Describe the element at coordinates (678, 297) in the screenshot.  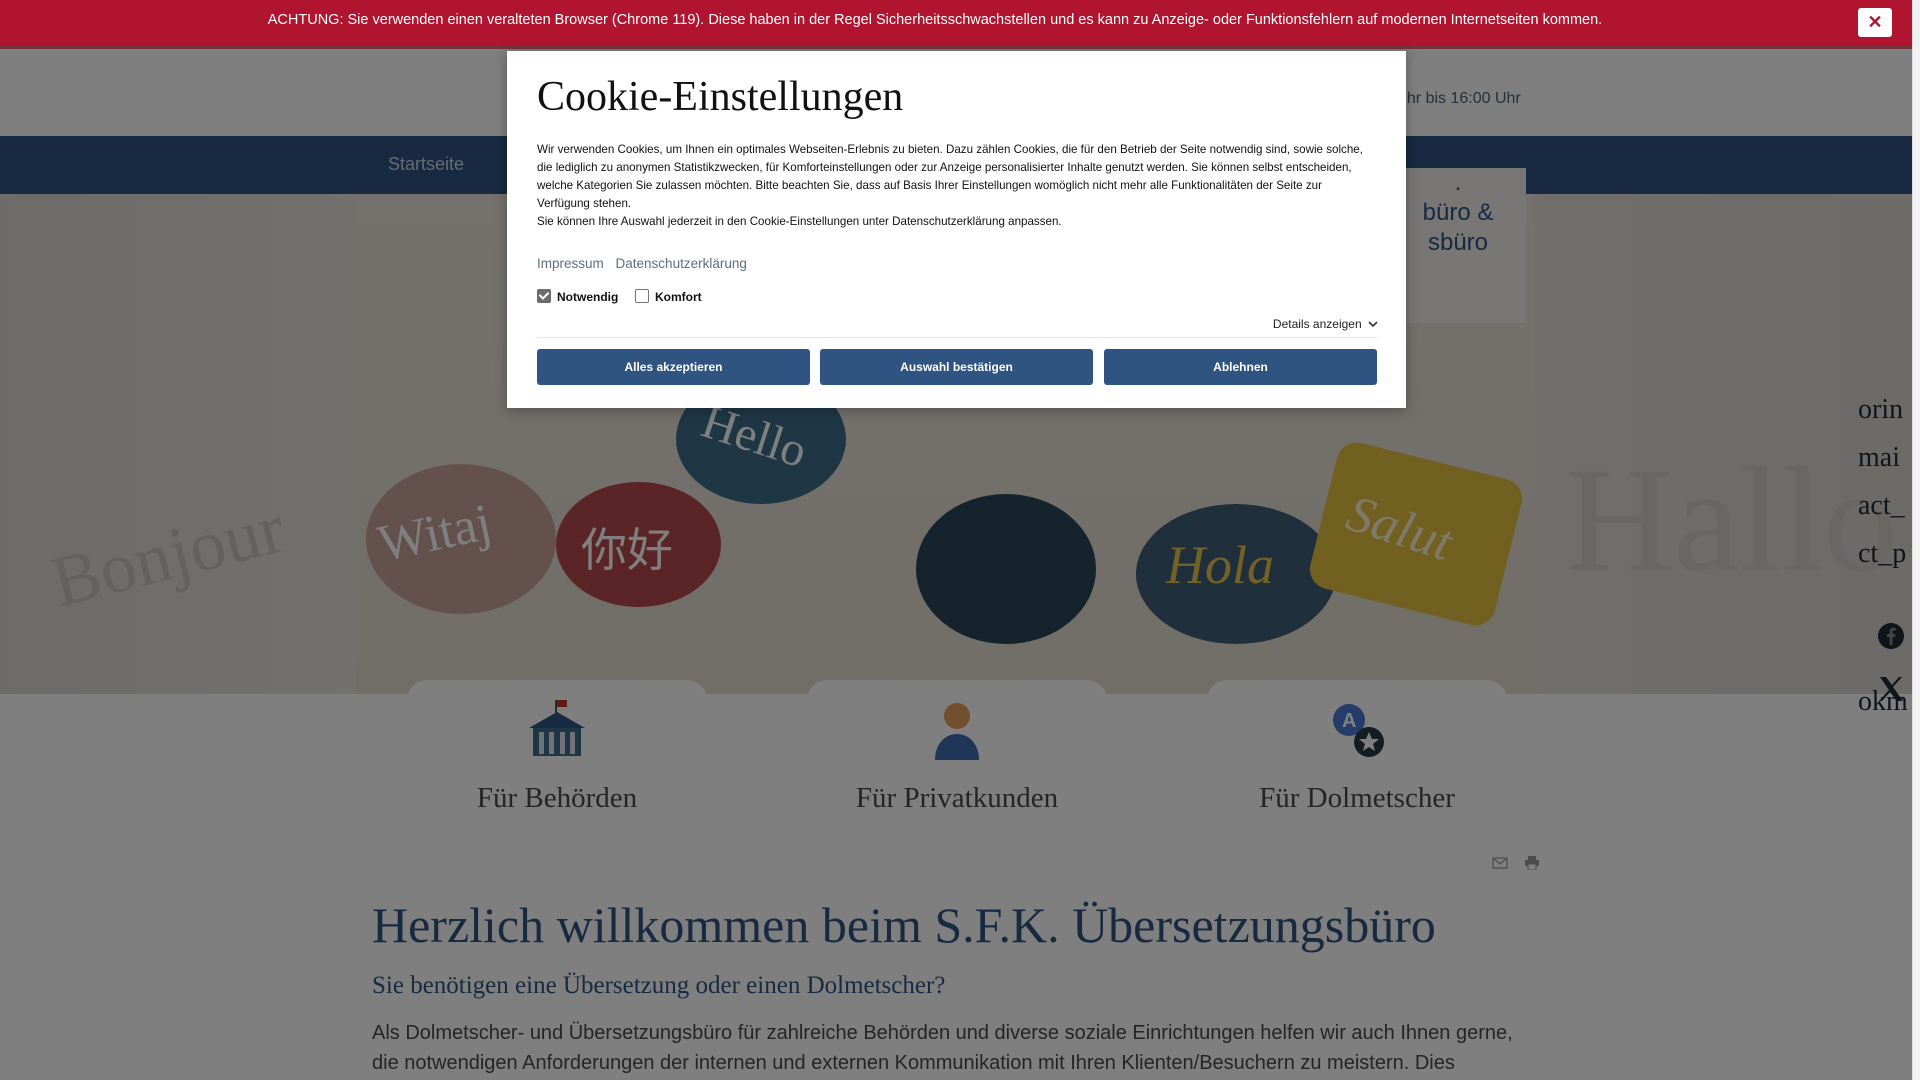
I see `komfort-label: Komfort` at that location.